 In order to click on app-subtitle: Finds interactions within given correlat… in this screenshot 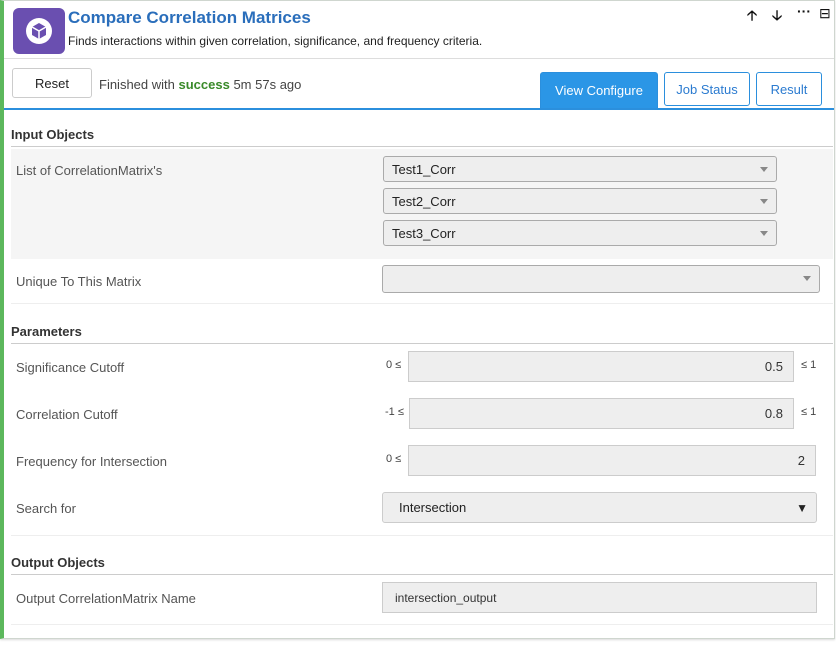, I will do `click(275, 41)`.